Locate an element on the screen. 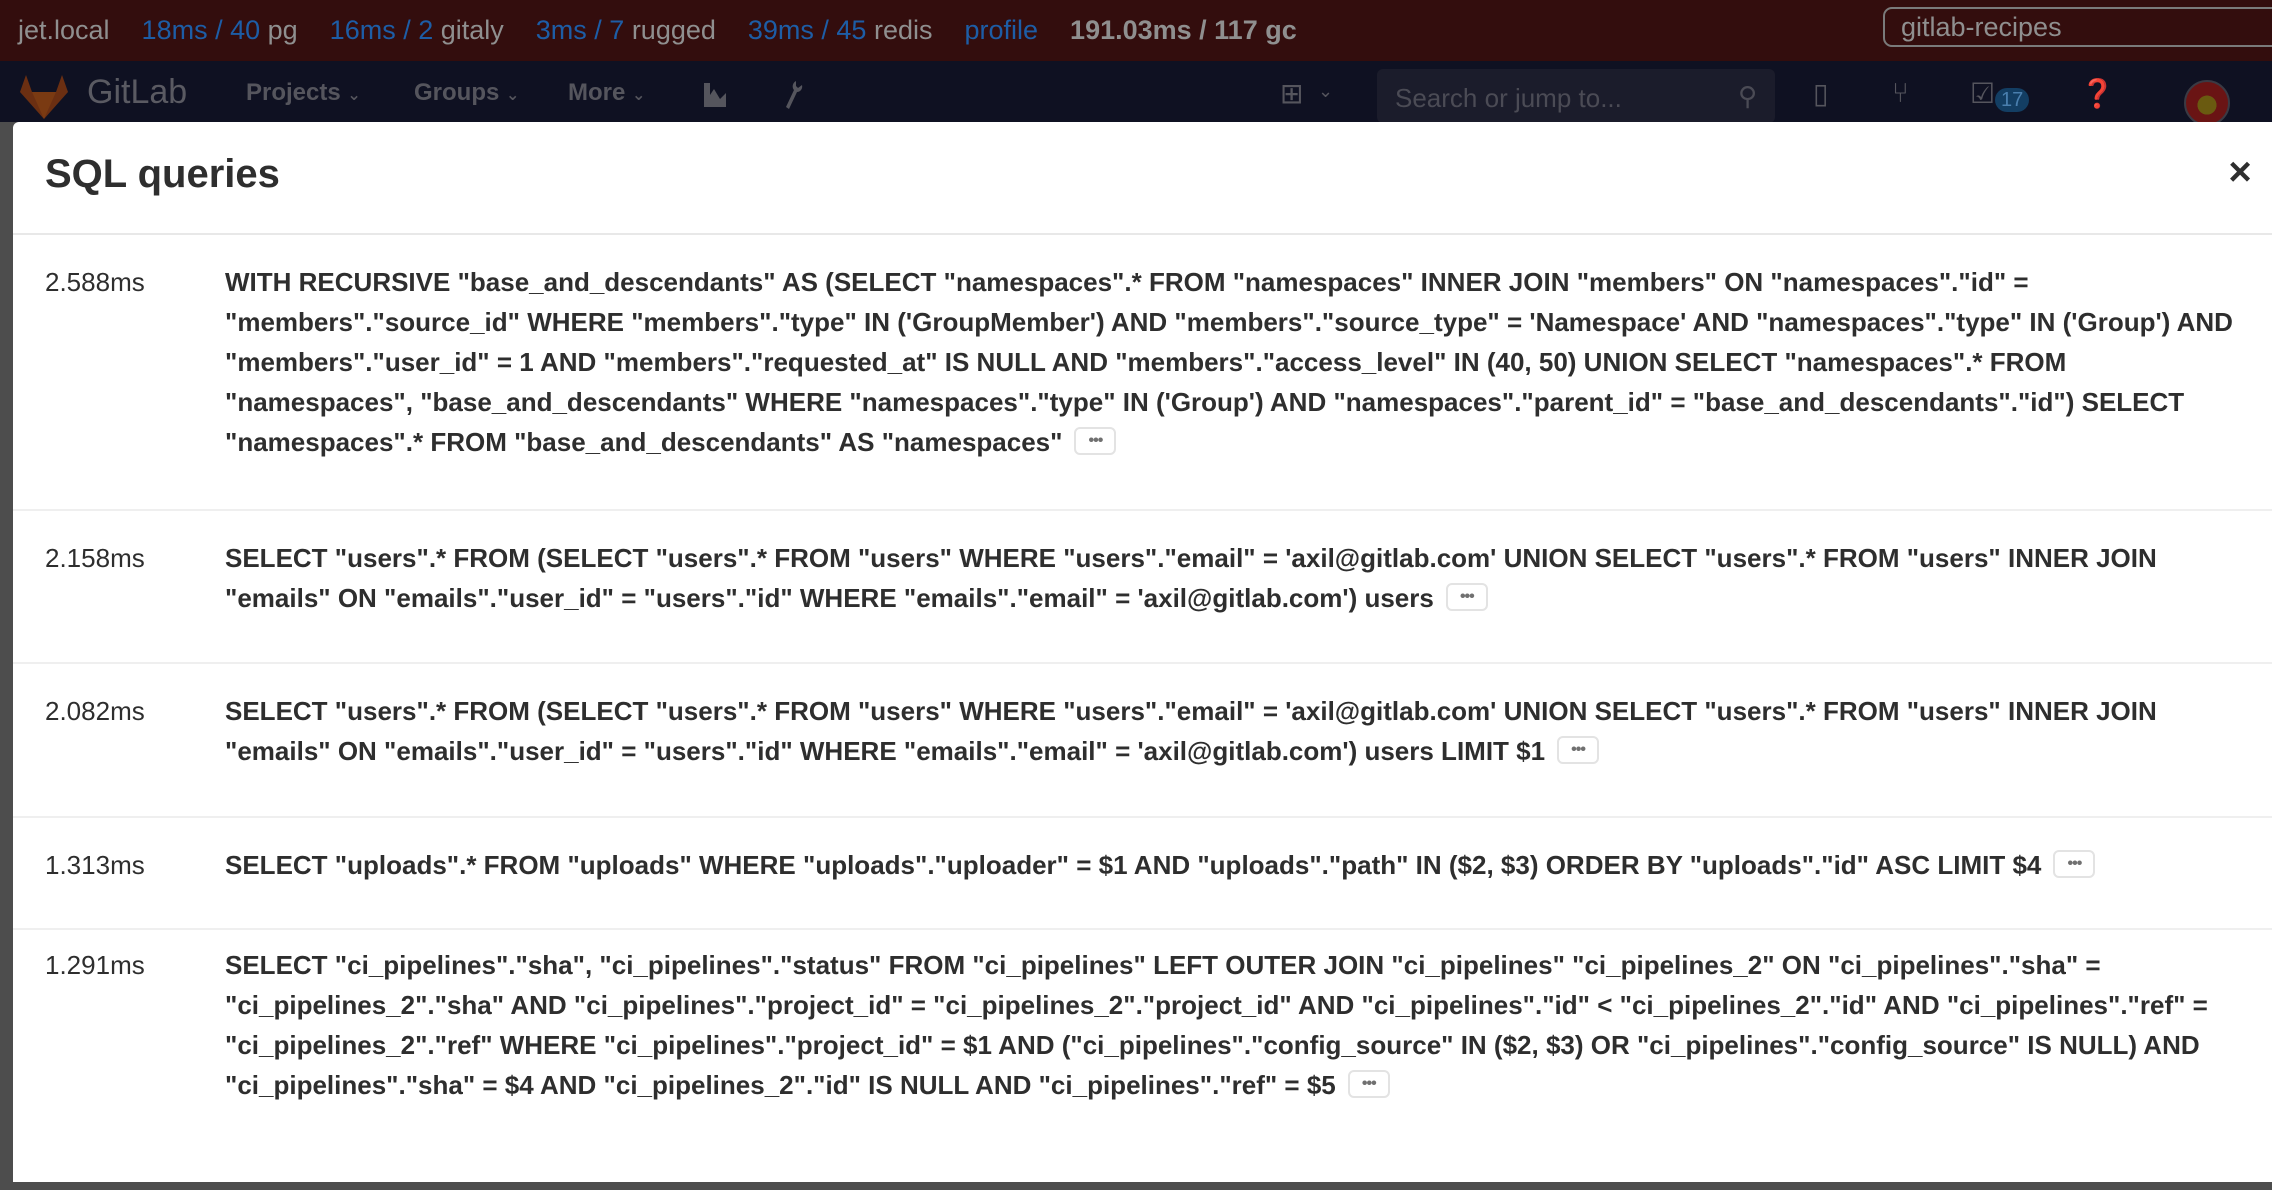  merge-request-icon: ⑂ is located at coordinates (1900, 93).